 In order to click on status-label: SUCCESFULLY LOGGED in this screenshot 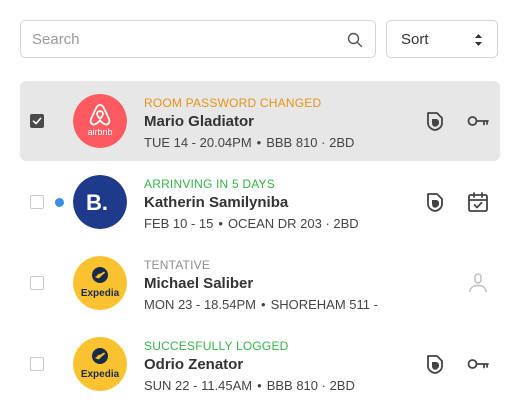, I will do `click(216, 346)`.